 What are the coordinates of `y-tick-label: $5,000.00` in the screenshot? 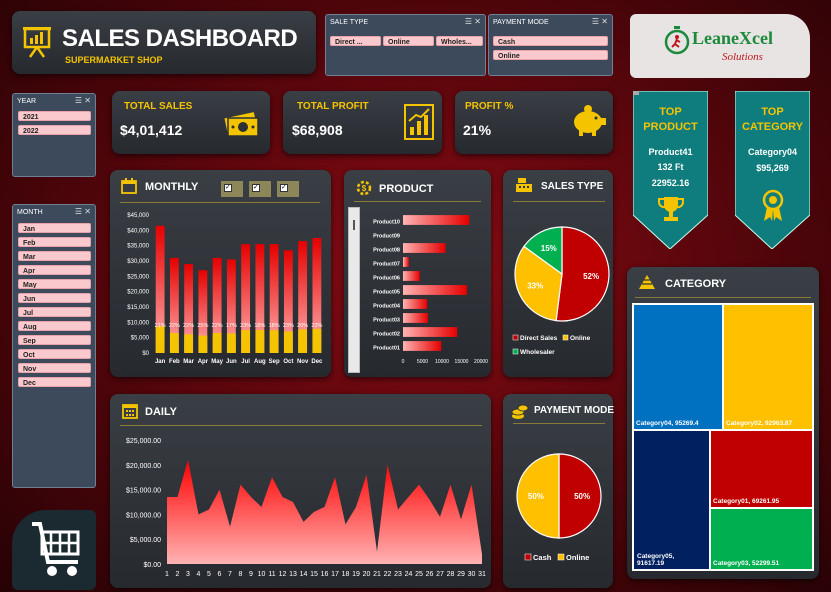 It's located at (145, 540).